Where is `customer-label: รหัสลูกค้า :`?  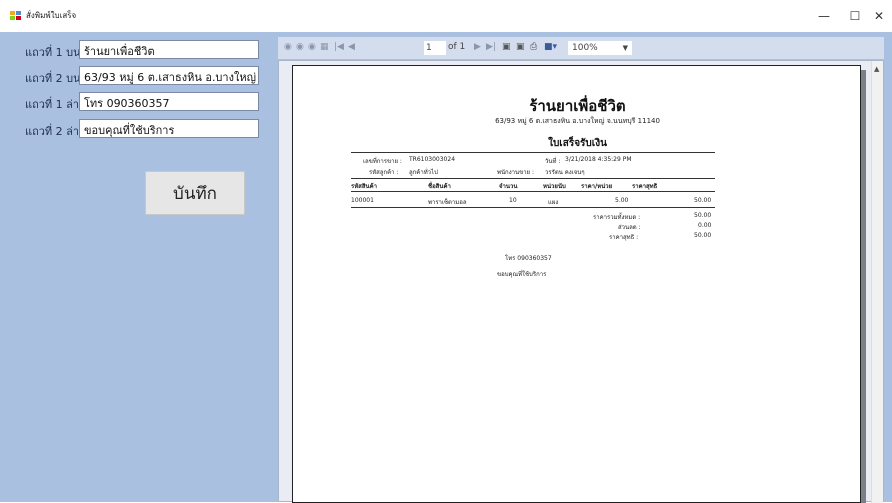
customer-label: รหัสลูกค้า : is located at coordinates (384, 172).